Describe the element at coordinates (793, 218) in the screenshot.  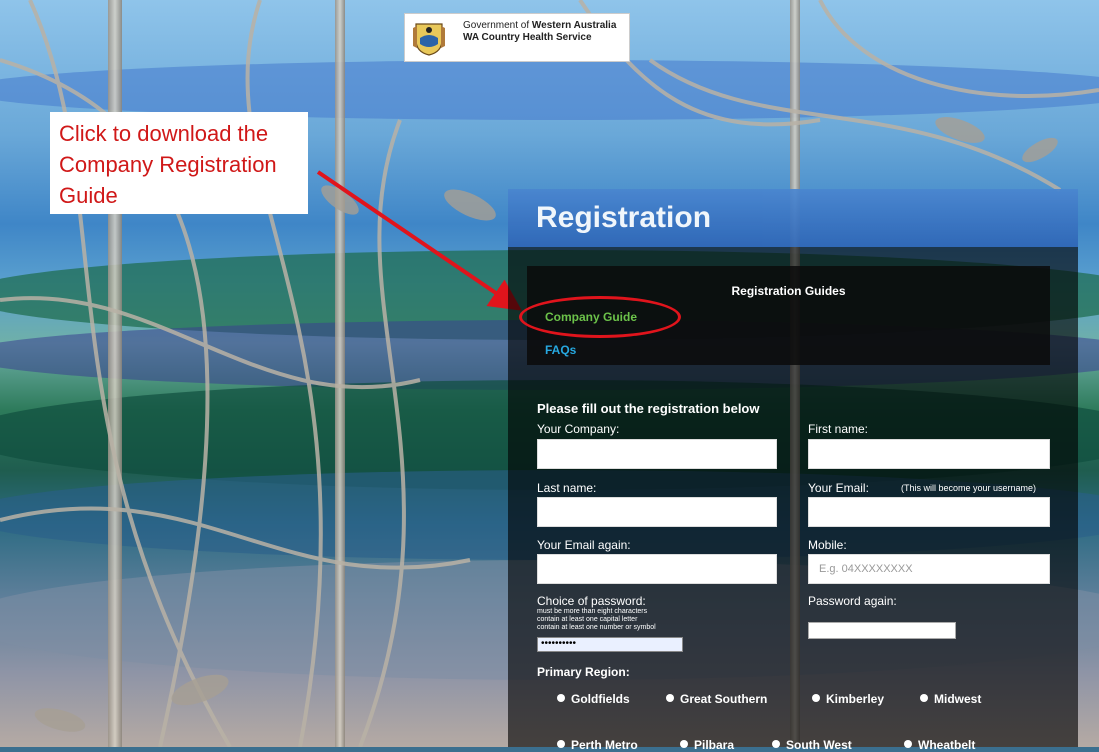
I see `registration-header: Registration` at that location.